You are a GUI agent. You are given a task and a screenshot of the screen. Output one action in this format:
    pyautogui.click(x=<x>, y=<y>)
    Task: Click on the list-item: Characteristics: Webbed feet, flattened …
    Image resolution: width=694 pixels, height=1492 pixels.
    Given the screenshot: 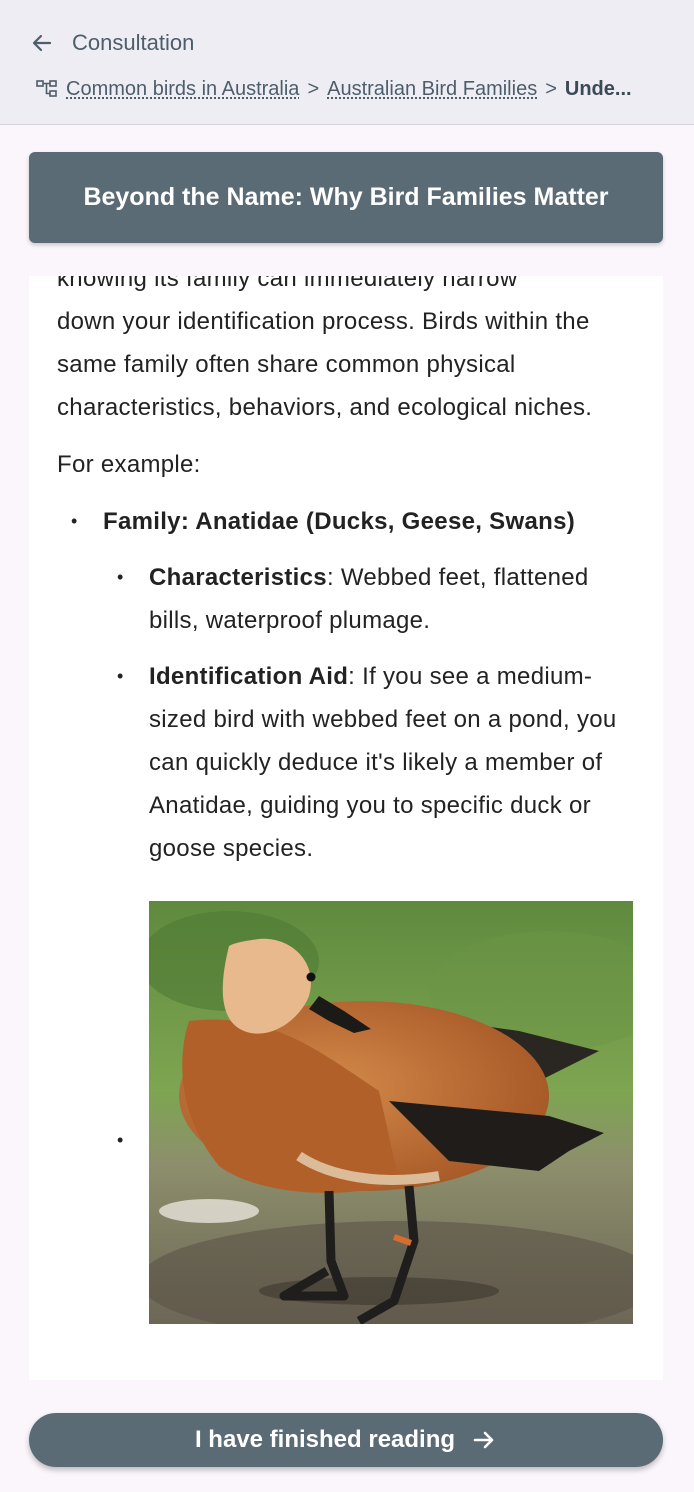 What is the action you would take?
    pyautogui.click(x=370, y=599)
    